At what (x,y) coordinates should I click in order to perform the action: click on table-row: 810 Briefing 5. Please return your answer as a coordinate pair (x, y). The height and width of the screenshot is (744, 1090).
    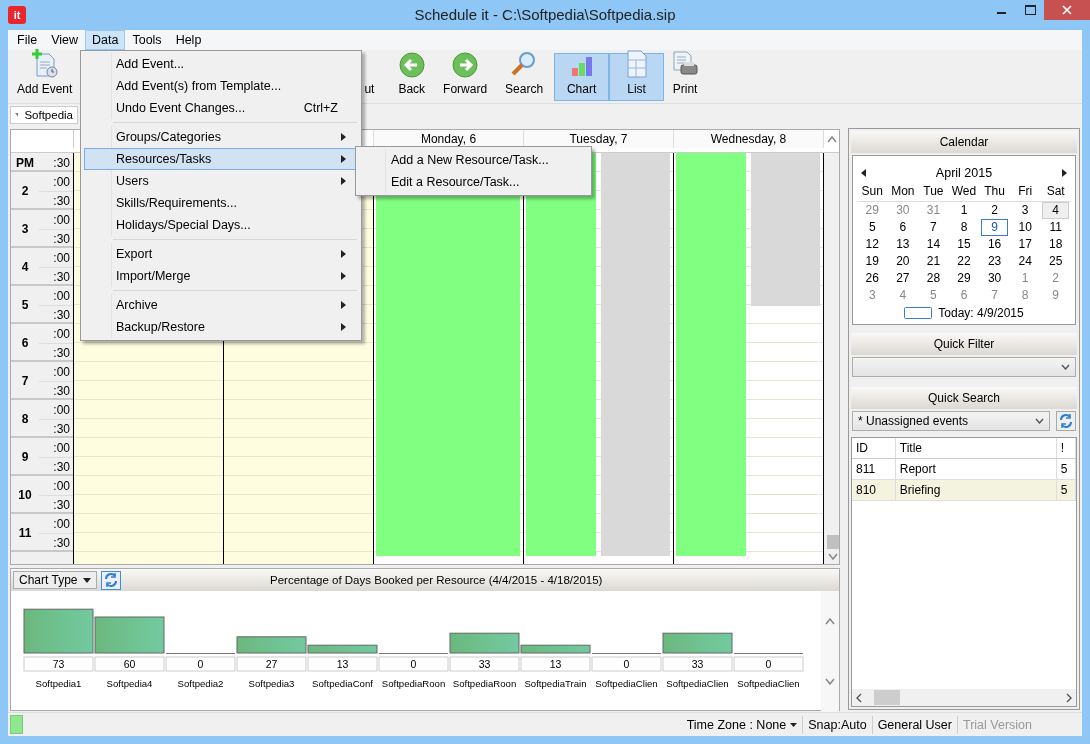
    Looking at the image, I should click on (964, 490).